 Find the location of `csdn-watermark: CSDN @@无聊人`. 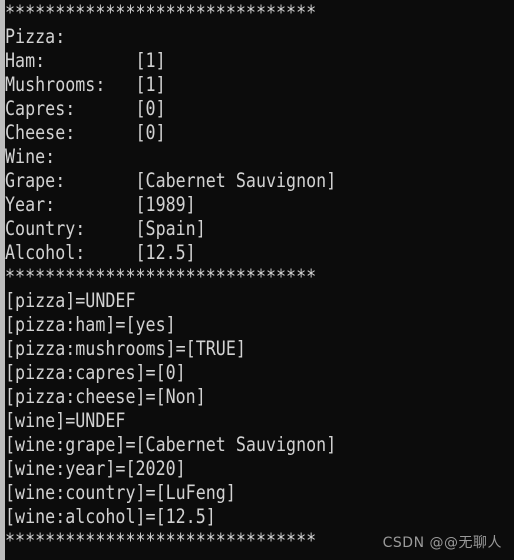

csdn-watermark: CSDN @@无聊人 is located at coordinates (442, 543).